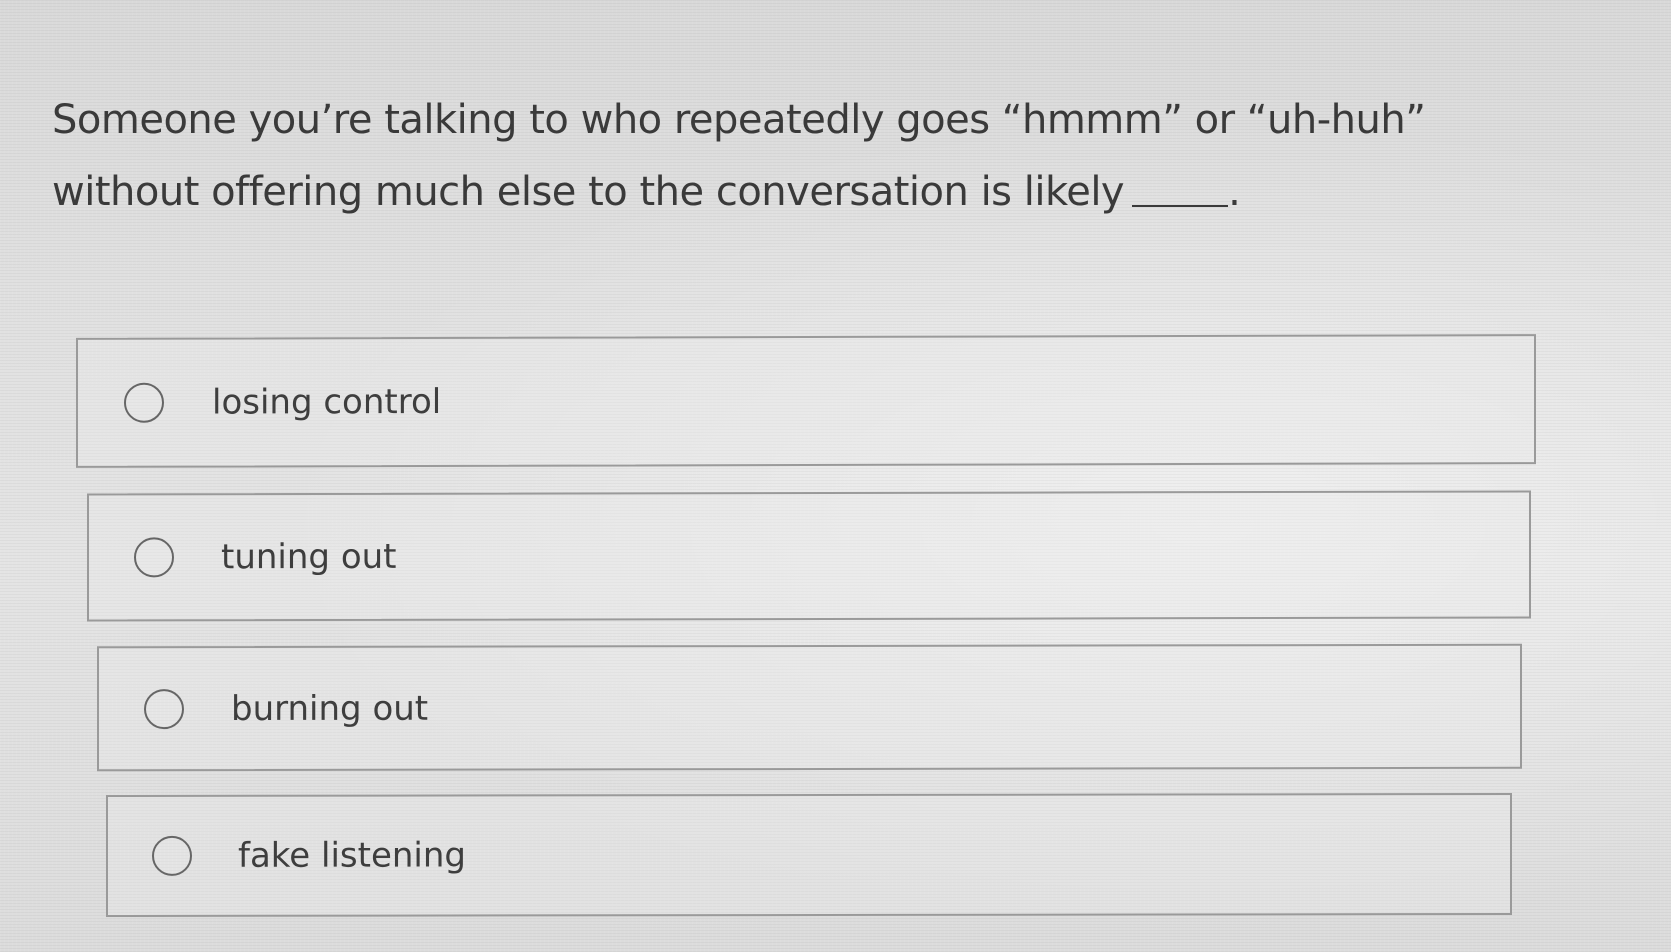 This screenshot has height=952, width=1671. What do you see at coordinates (309, 557) in the screenshot?
I see `option-label: tuning out` at bounding box center [309, 557].